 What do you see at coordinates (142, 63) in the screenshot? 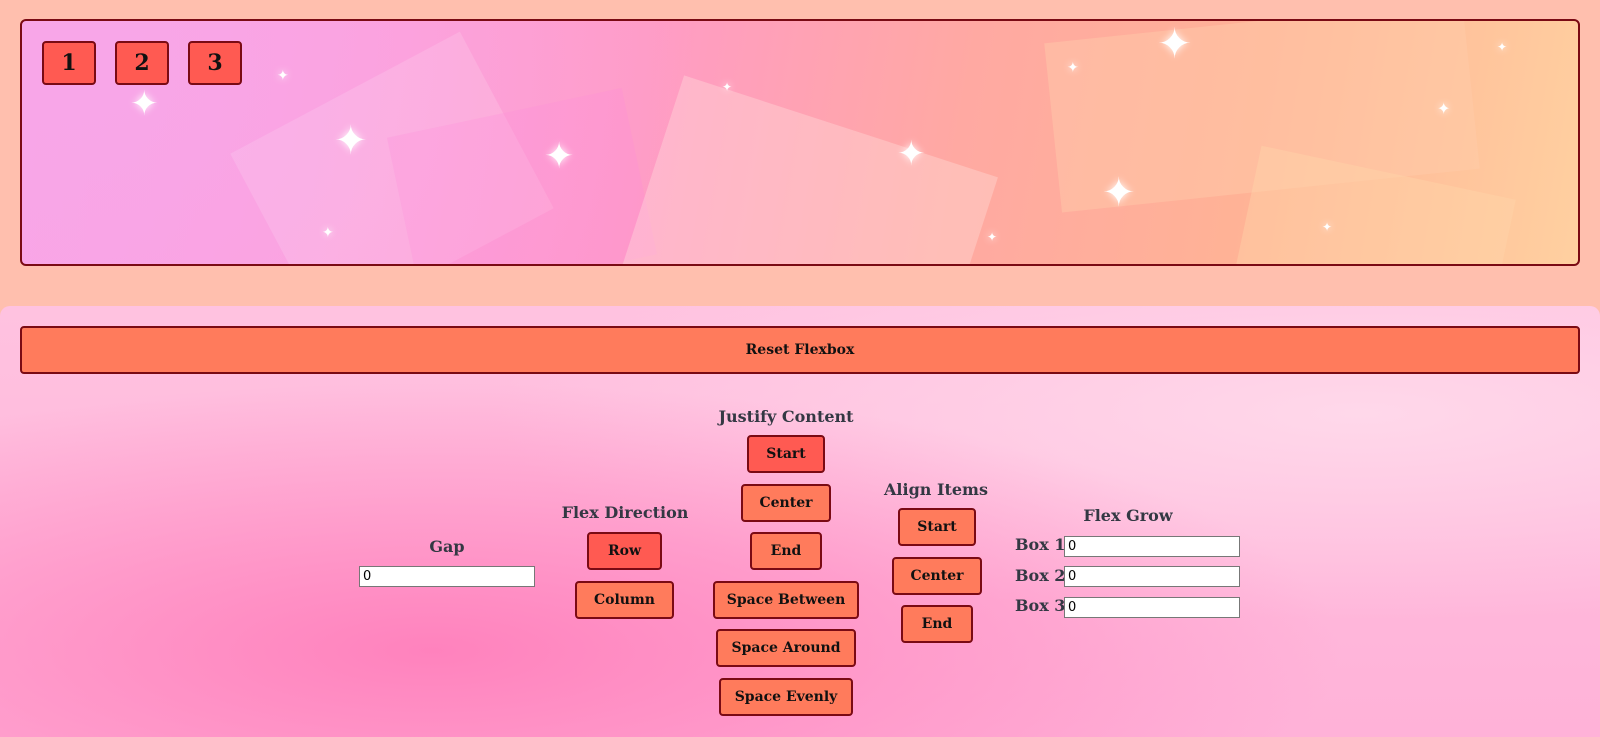
I see `flex-box-2: 2` at bounding box center [142, 63].